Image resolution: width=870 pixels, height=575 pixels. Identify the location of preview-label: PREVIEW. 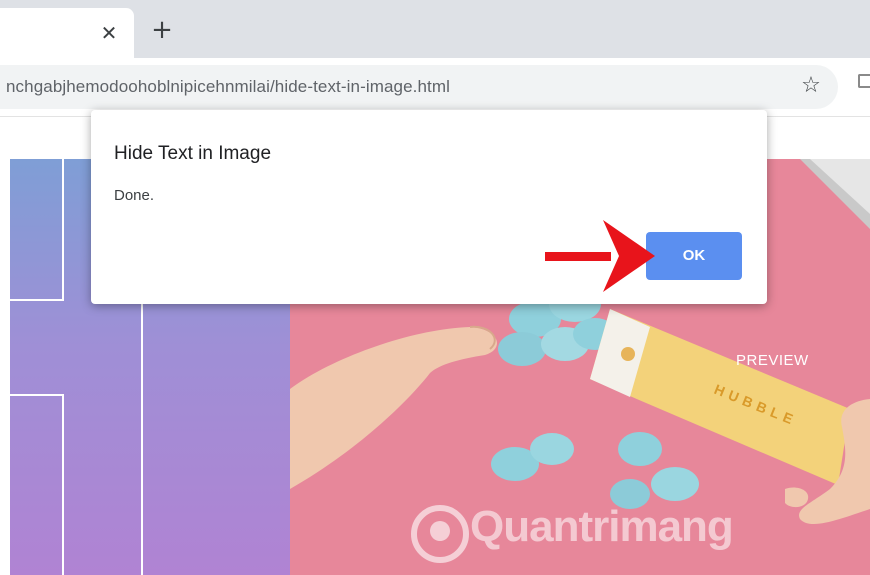
(772, 360).